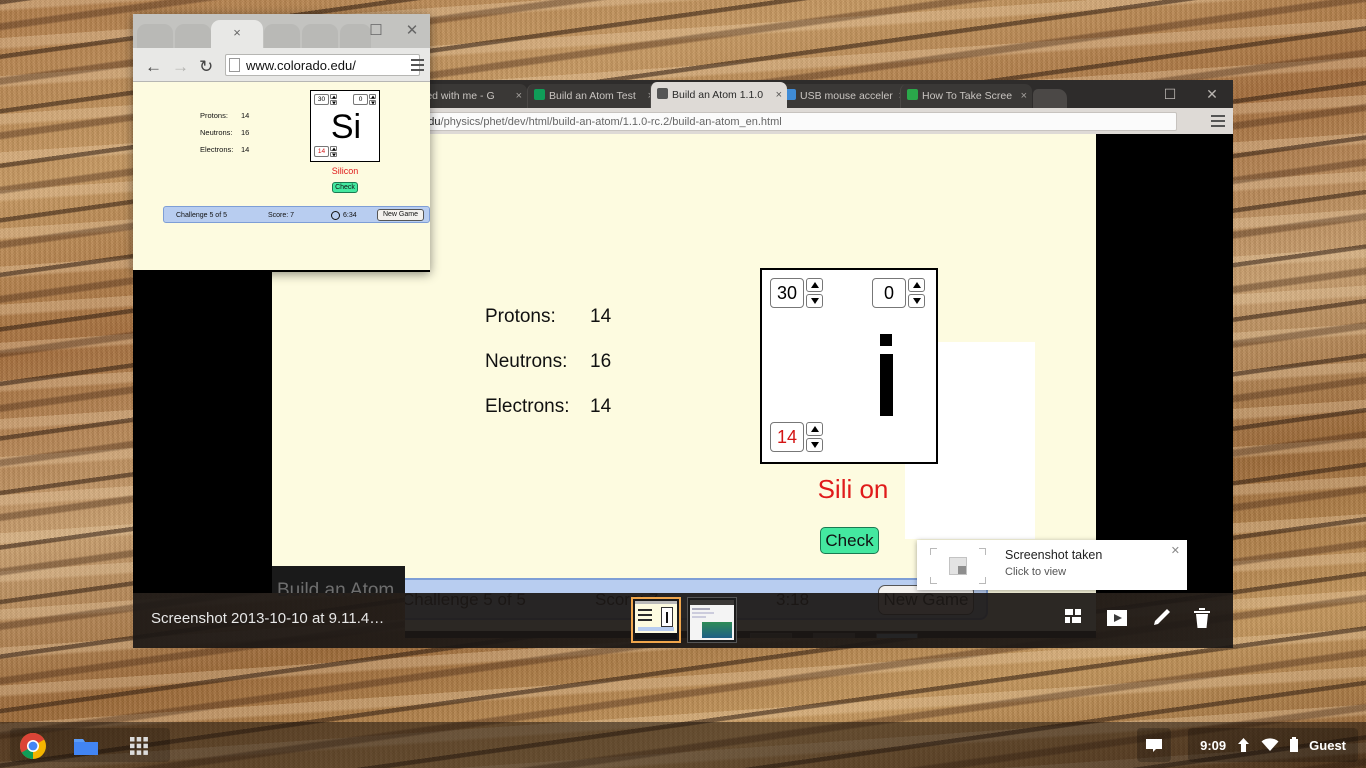 The width and height of the screenshot is (1366, 768). I want to click on small-charge-arrows, so click(372, 99).